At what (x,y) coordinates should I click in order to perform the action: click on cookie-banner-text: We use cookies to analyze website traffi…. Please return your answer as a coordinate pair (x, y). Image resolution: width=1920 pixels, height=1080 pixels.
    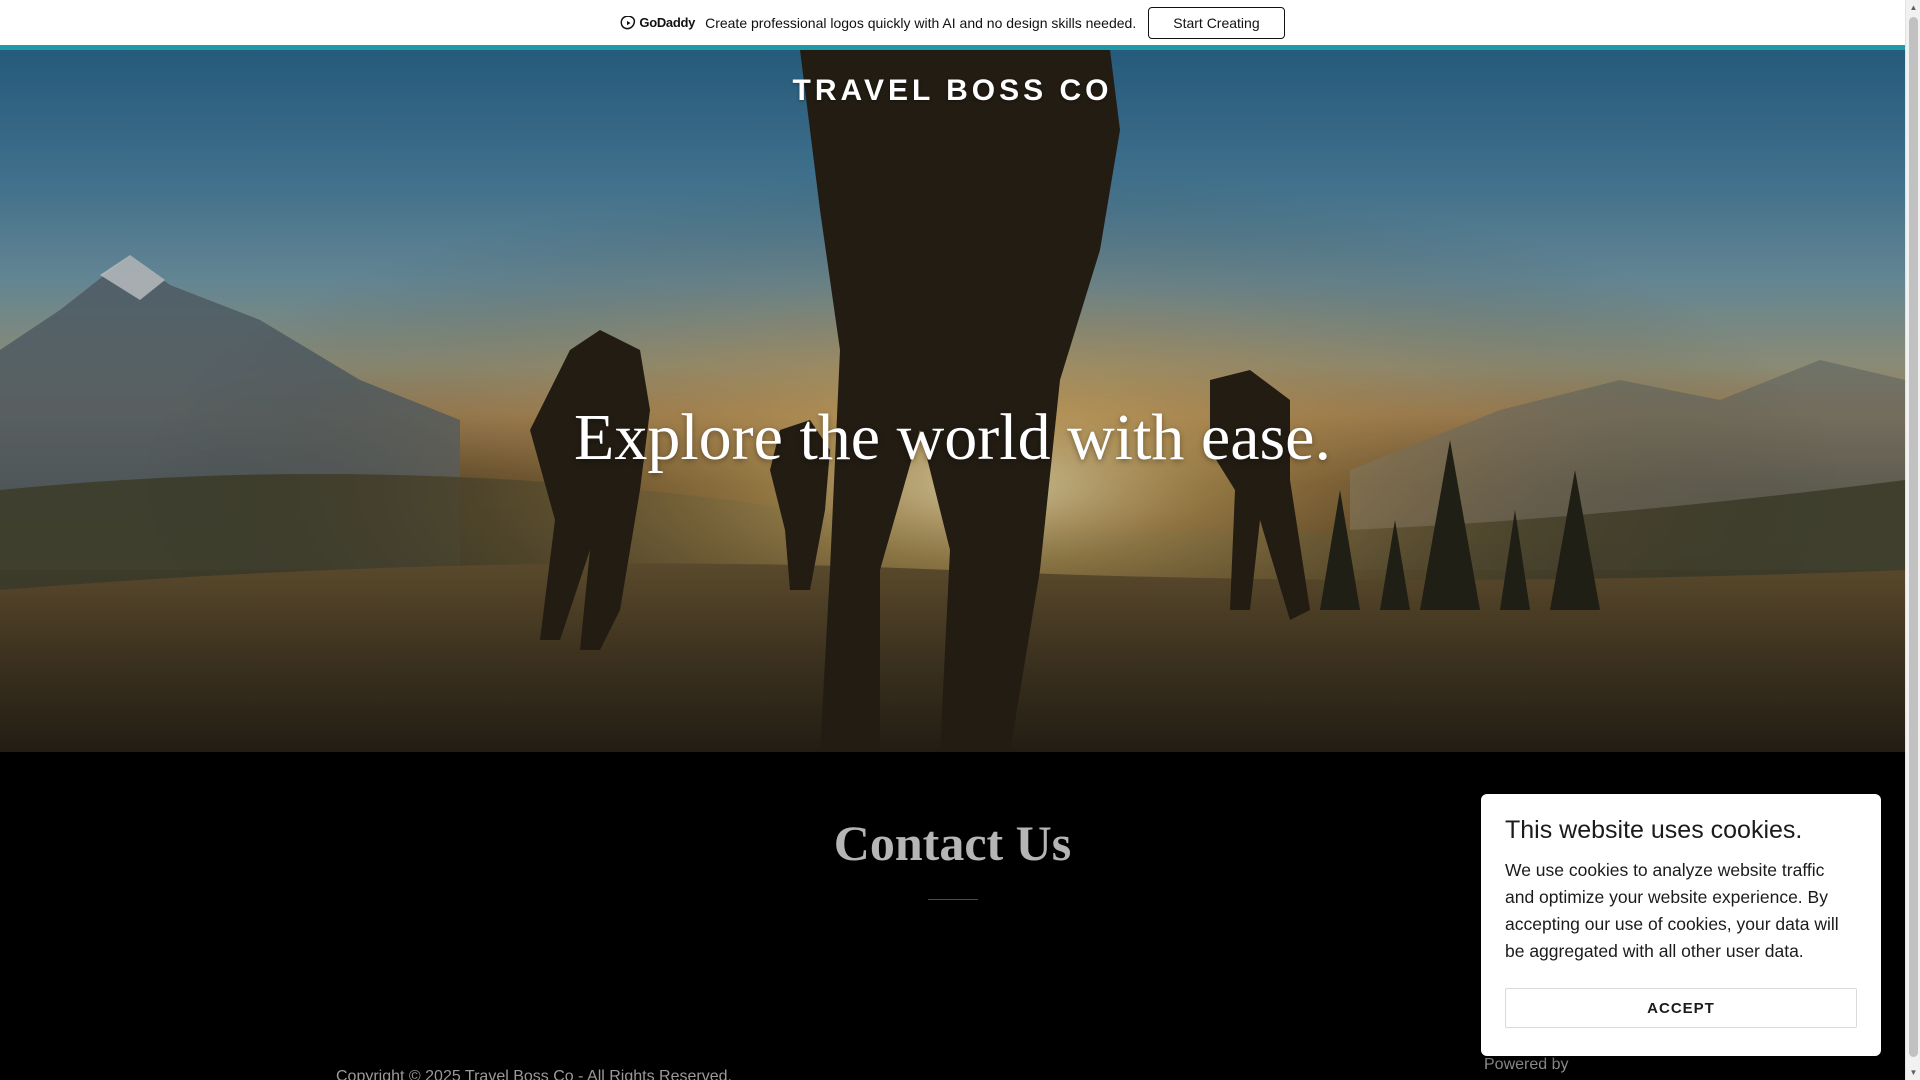
    Looking at the image, I should click on (1672, 910).